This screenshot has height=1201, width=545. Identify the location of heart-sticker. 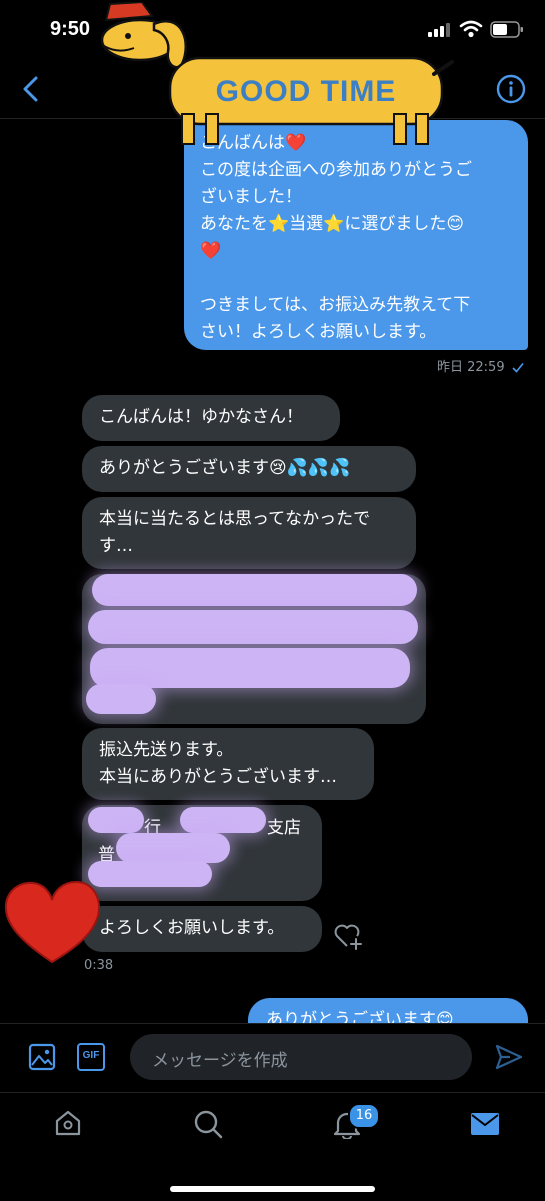
(52, 922).